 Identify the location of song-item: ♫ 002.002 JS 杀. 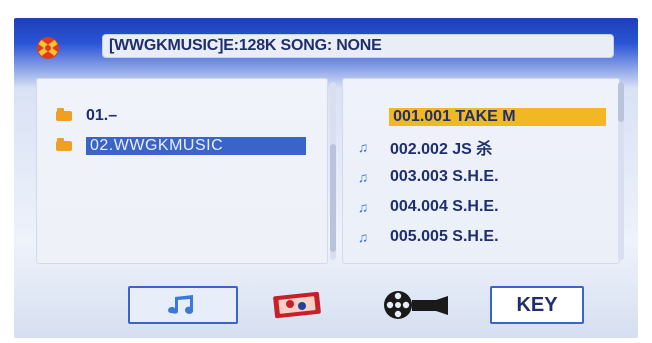
(478, 147).